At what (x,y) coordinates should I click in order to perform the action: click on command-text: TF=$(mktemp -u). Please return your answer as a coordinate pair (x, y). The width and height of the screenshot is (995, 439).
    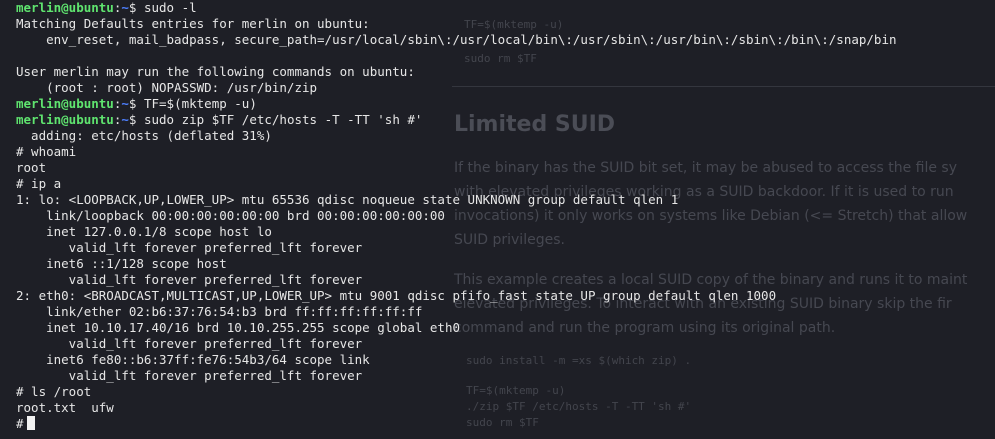
    Looking at the image, I should click on (200, 103).